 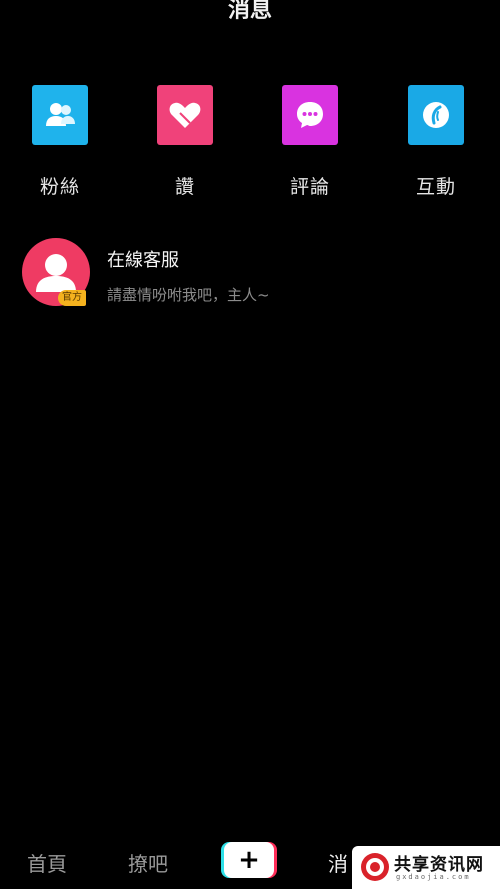 I want to click on watermark: 共享资讯网 gxdaojia.com, so click(x=426, y=867).